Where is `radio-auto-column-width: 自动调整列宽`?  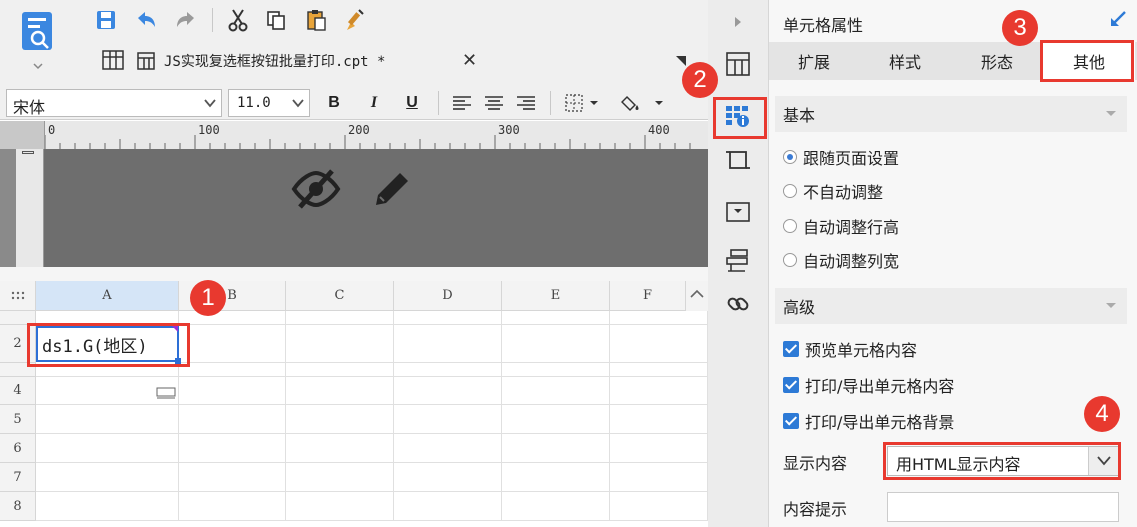
radio-auto-column-width: 自动调整列宽 is located at coordinates (841, 260).